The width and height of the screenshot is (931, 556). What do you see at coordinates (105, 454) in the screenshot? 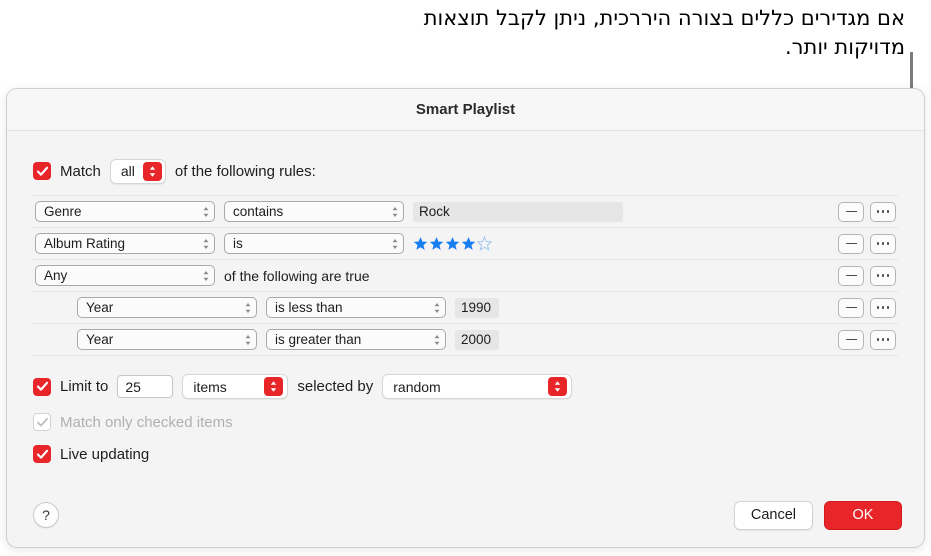
I see `live-updating-label: Live updating` at bounding box center [105, 454].